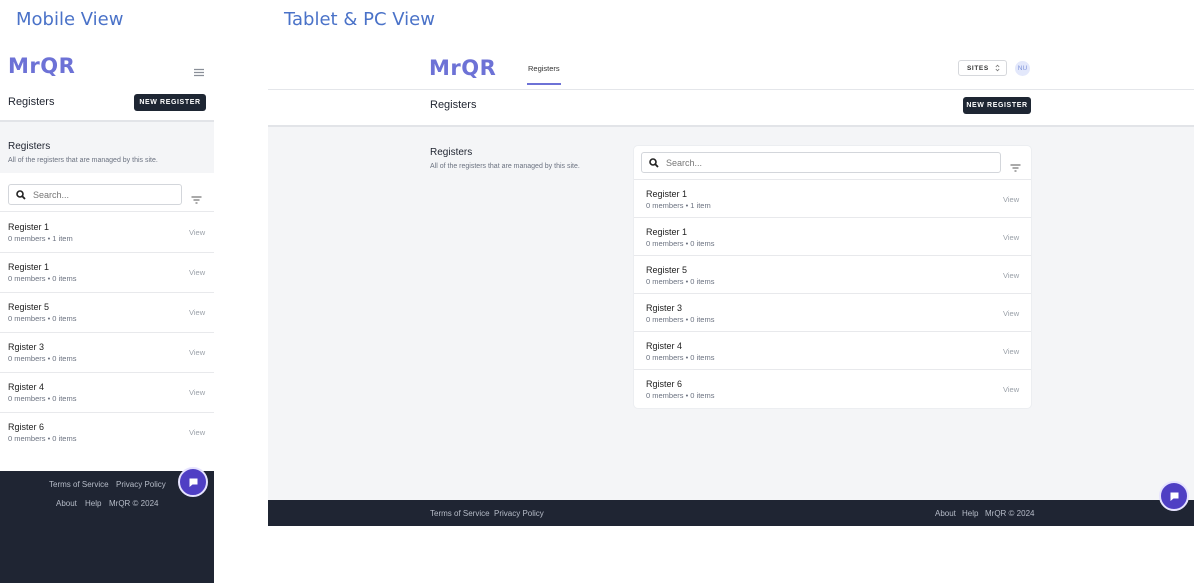 The width and height of the screenshot is (1194, 583). Describe the element at coordinates (31, 102) in the screenshot. I see `mobile-page-title: Registers` at that location.